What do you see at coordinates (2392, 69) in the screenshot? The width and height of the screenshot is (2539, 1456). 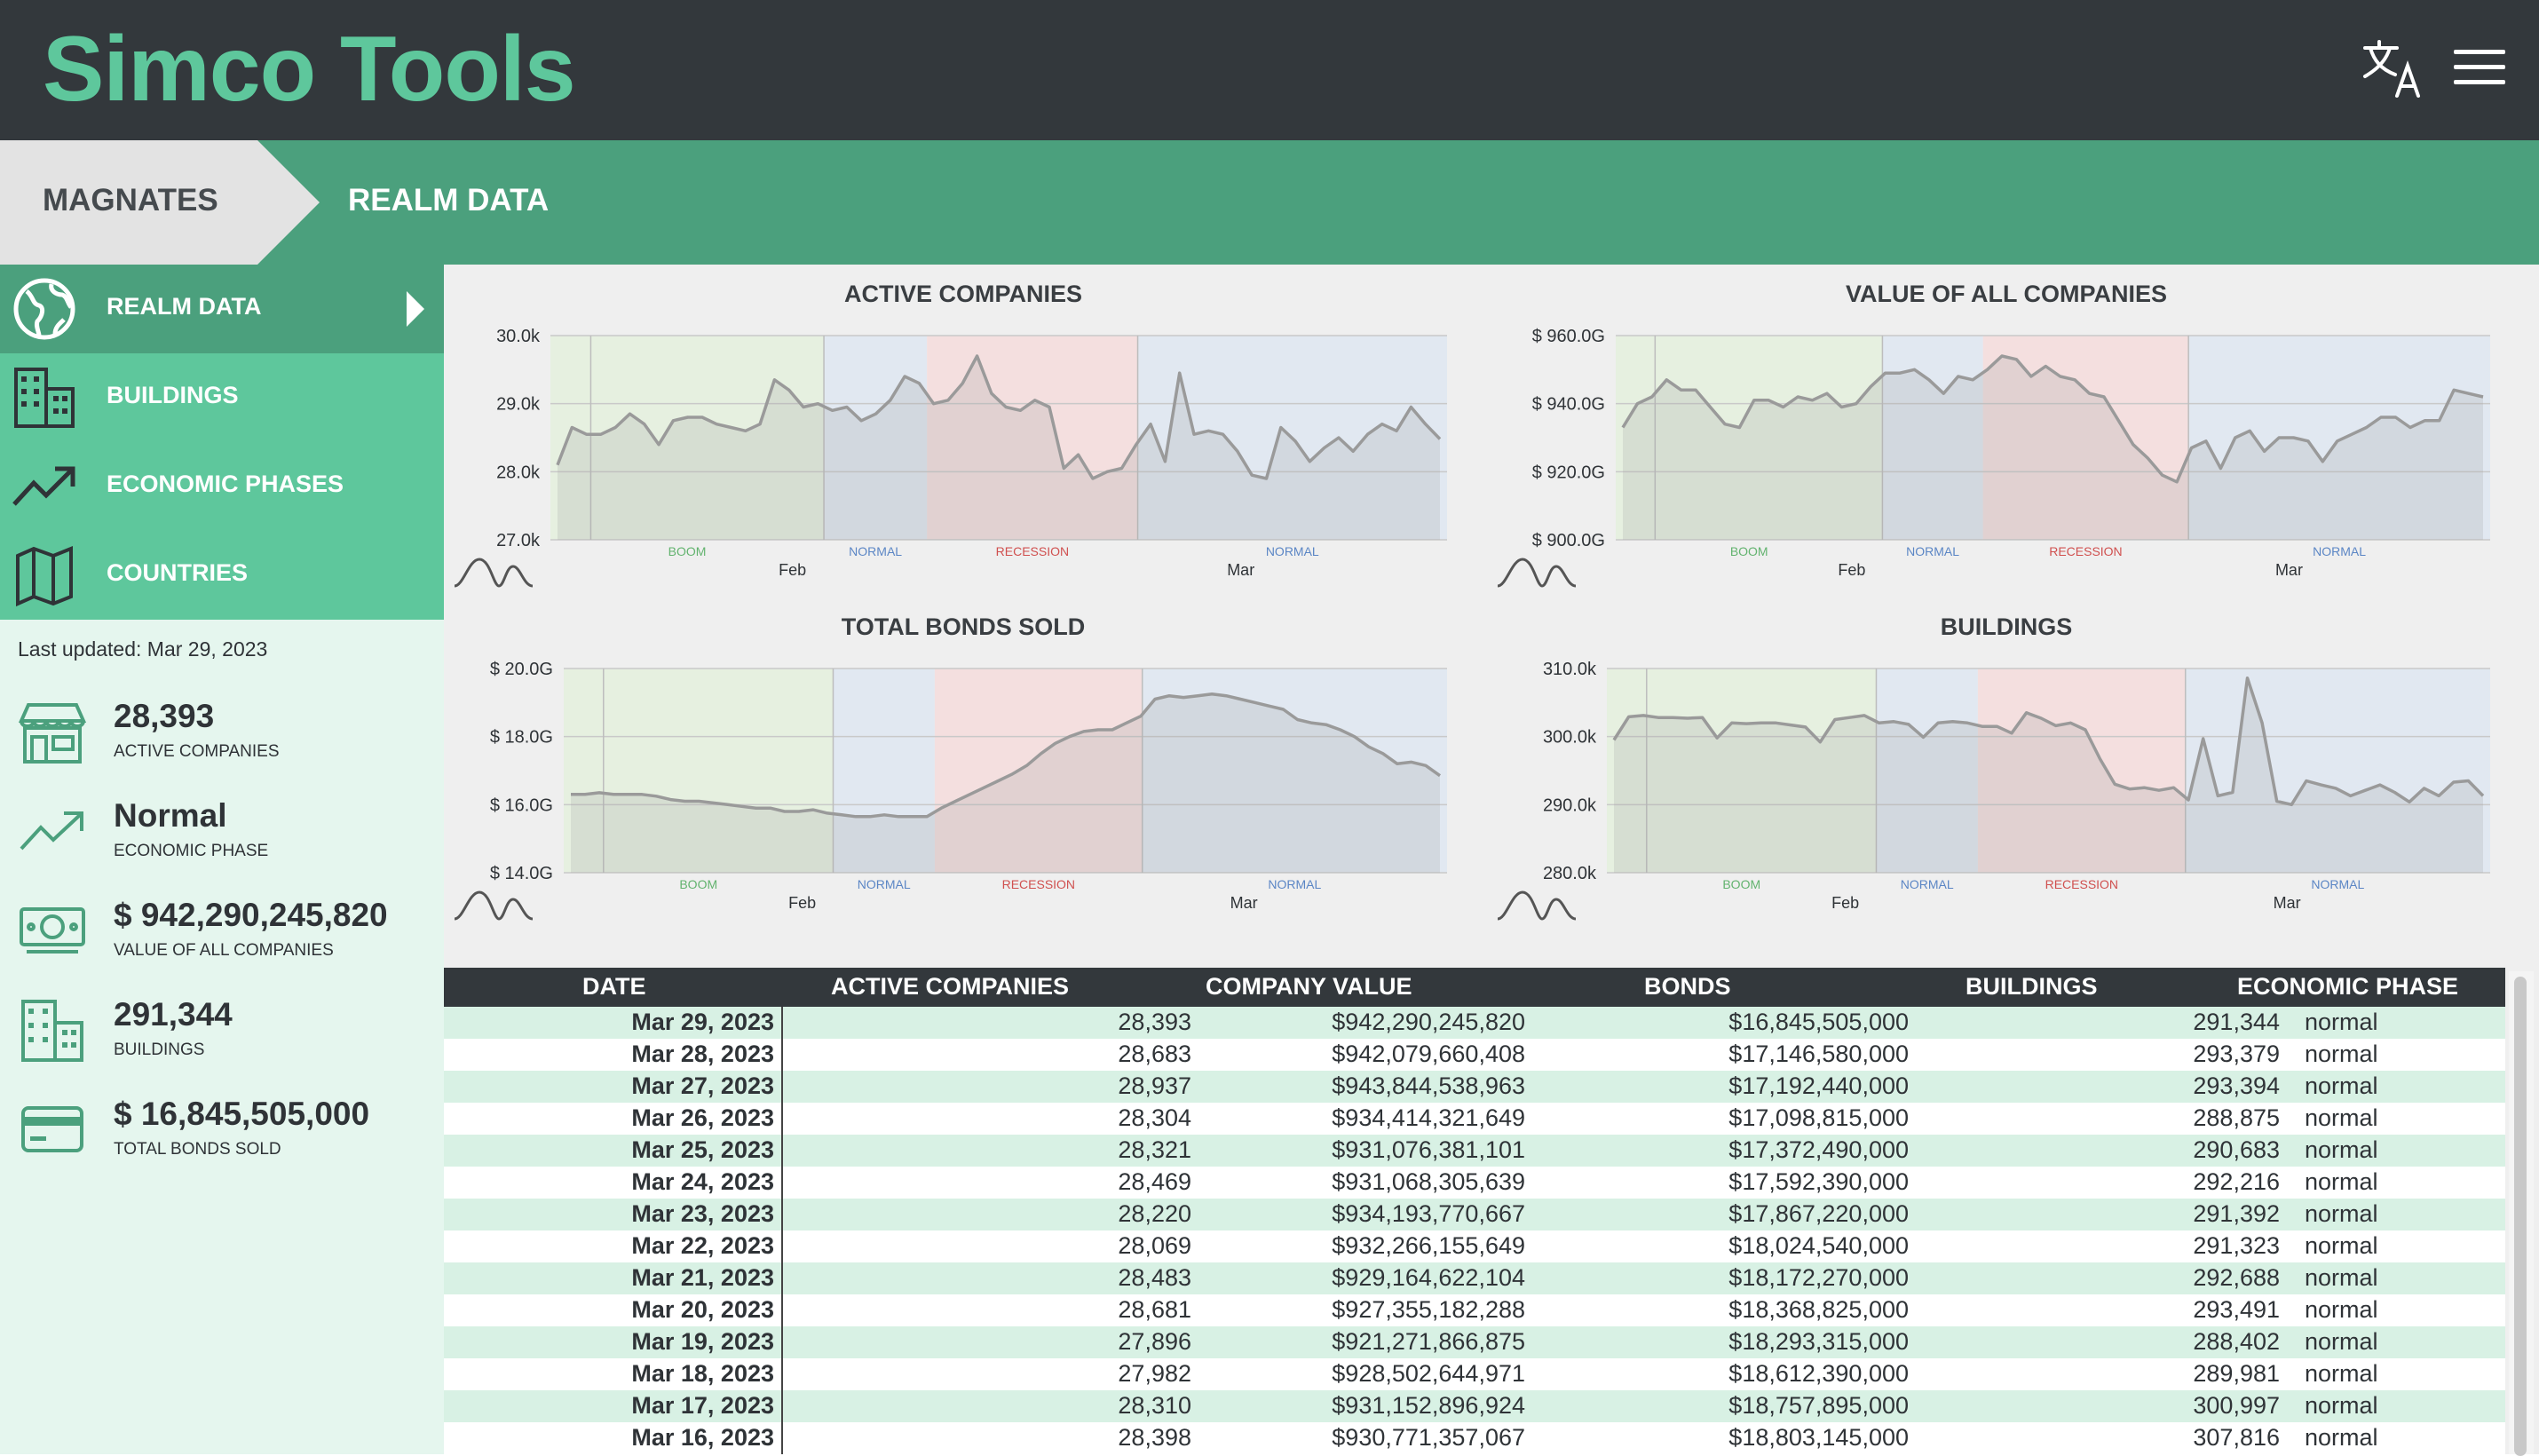 I see `translate-icon` at bounding box center [2392, 69].